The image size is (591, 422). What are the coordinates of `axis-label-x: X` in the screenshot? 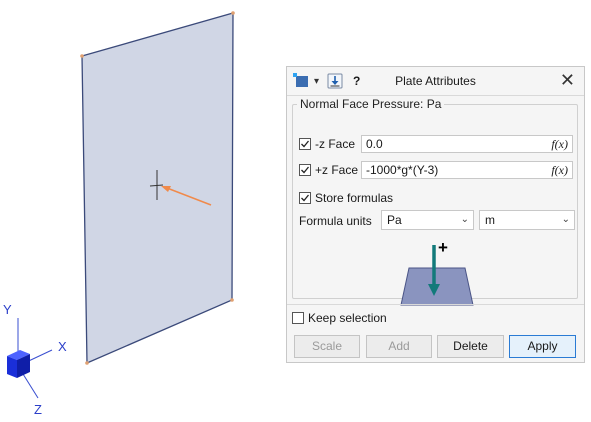 It's located at (62, 346).